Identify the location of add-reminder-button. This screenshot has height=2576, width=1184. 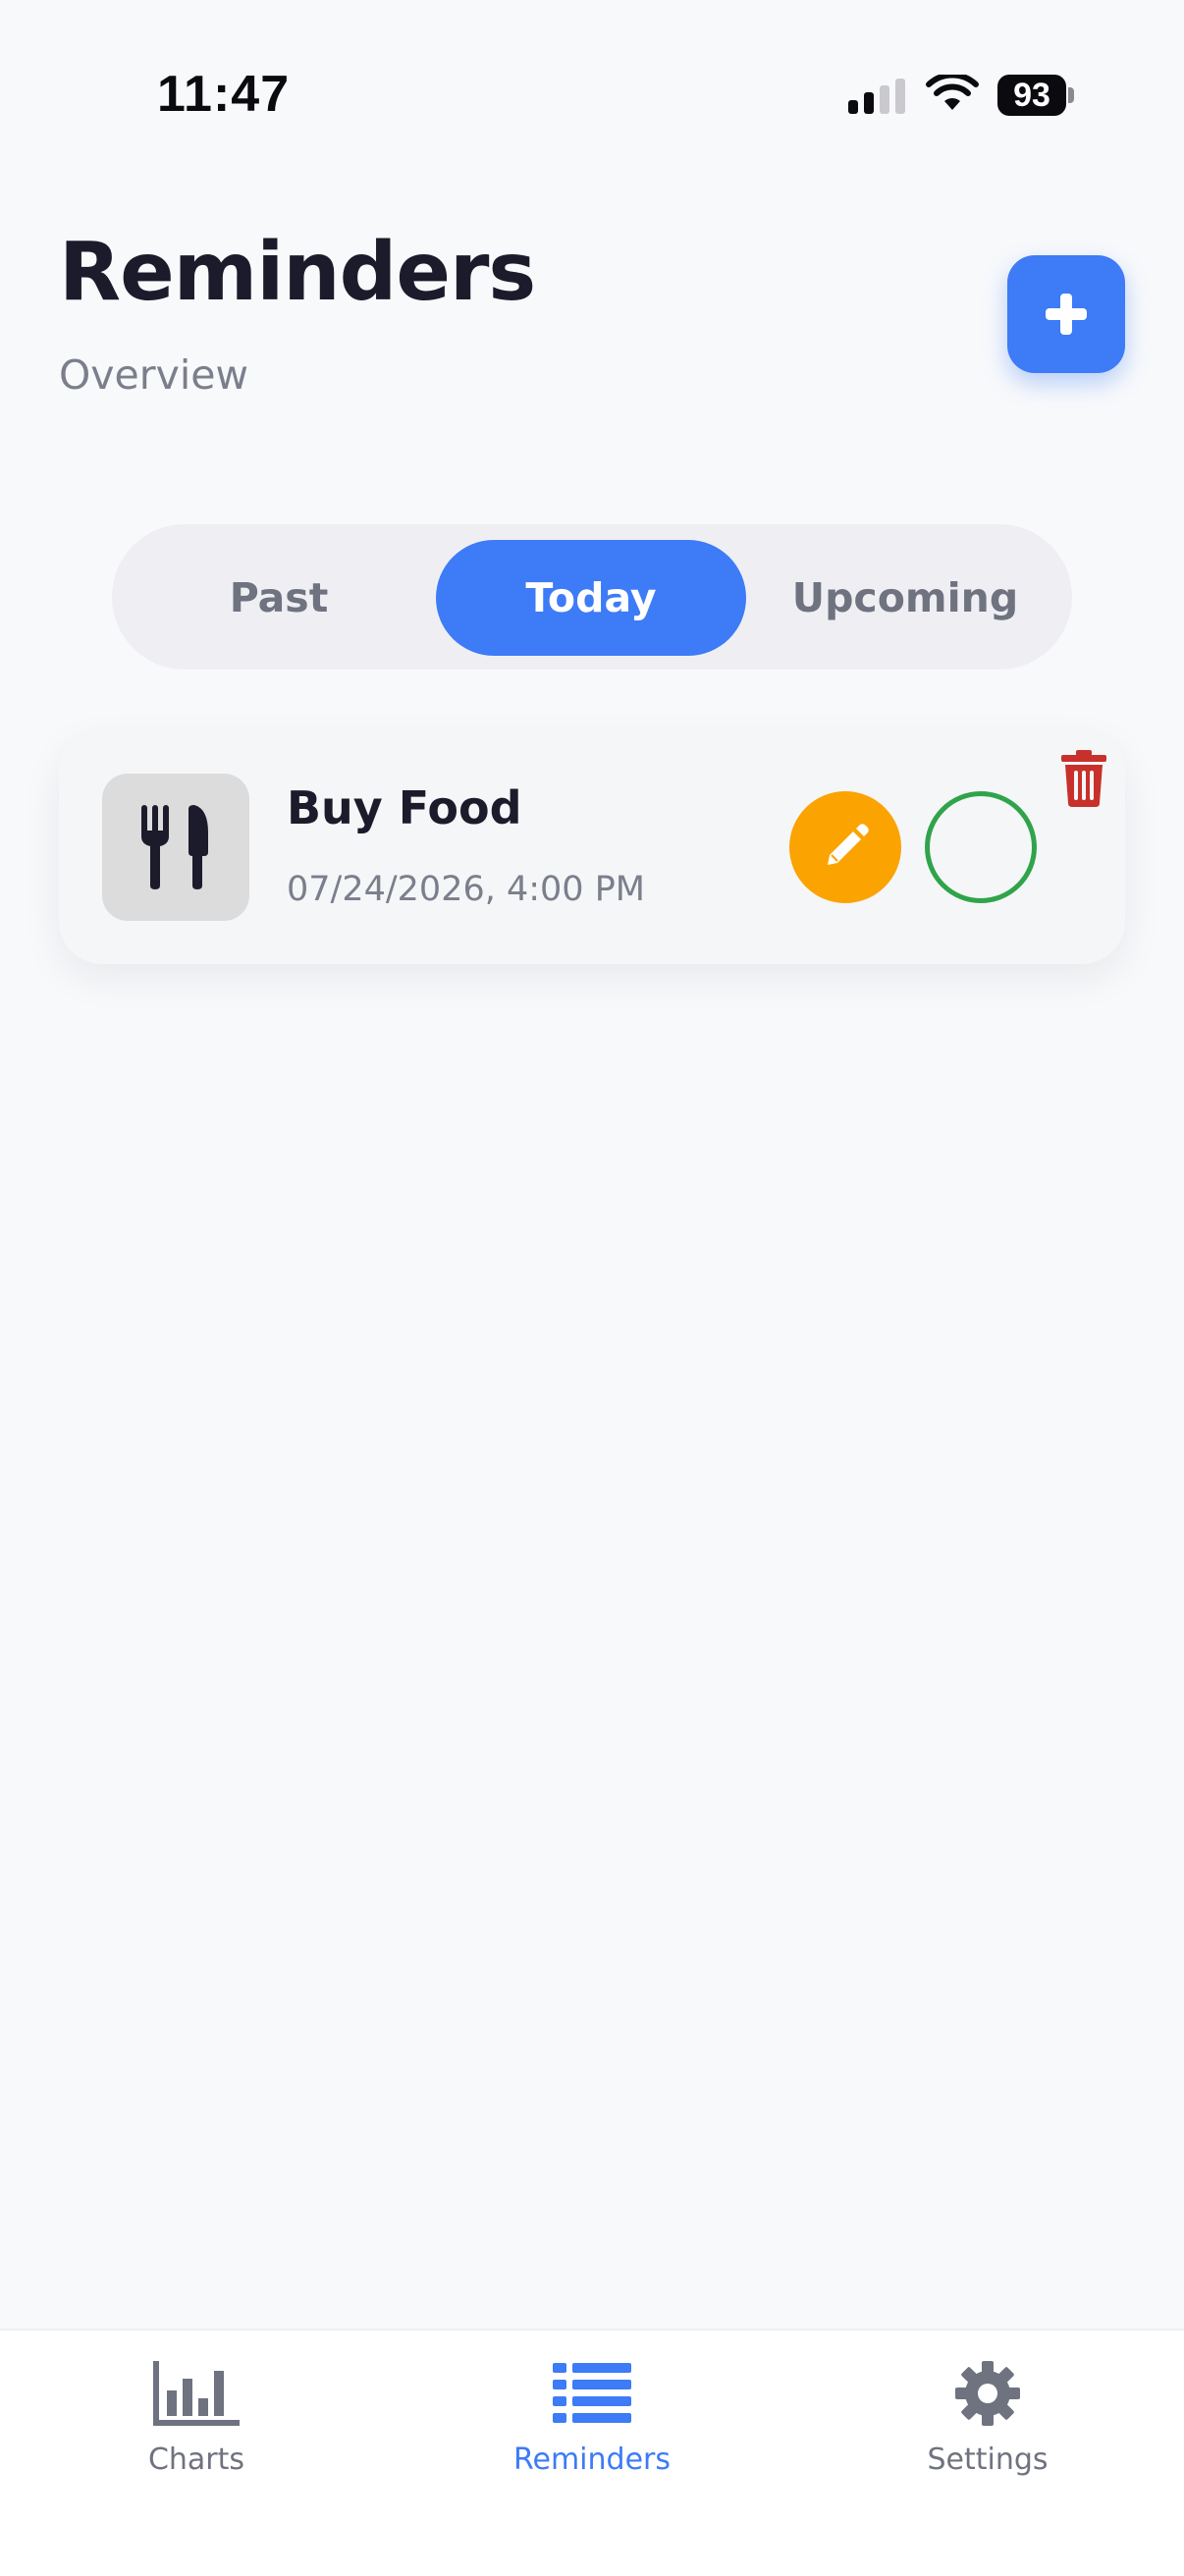
(1066, 314).